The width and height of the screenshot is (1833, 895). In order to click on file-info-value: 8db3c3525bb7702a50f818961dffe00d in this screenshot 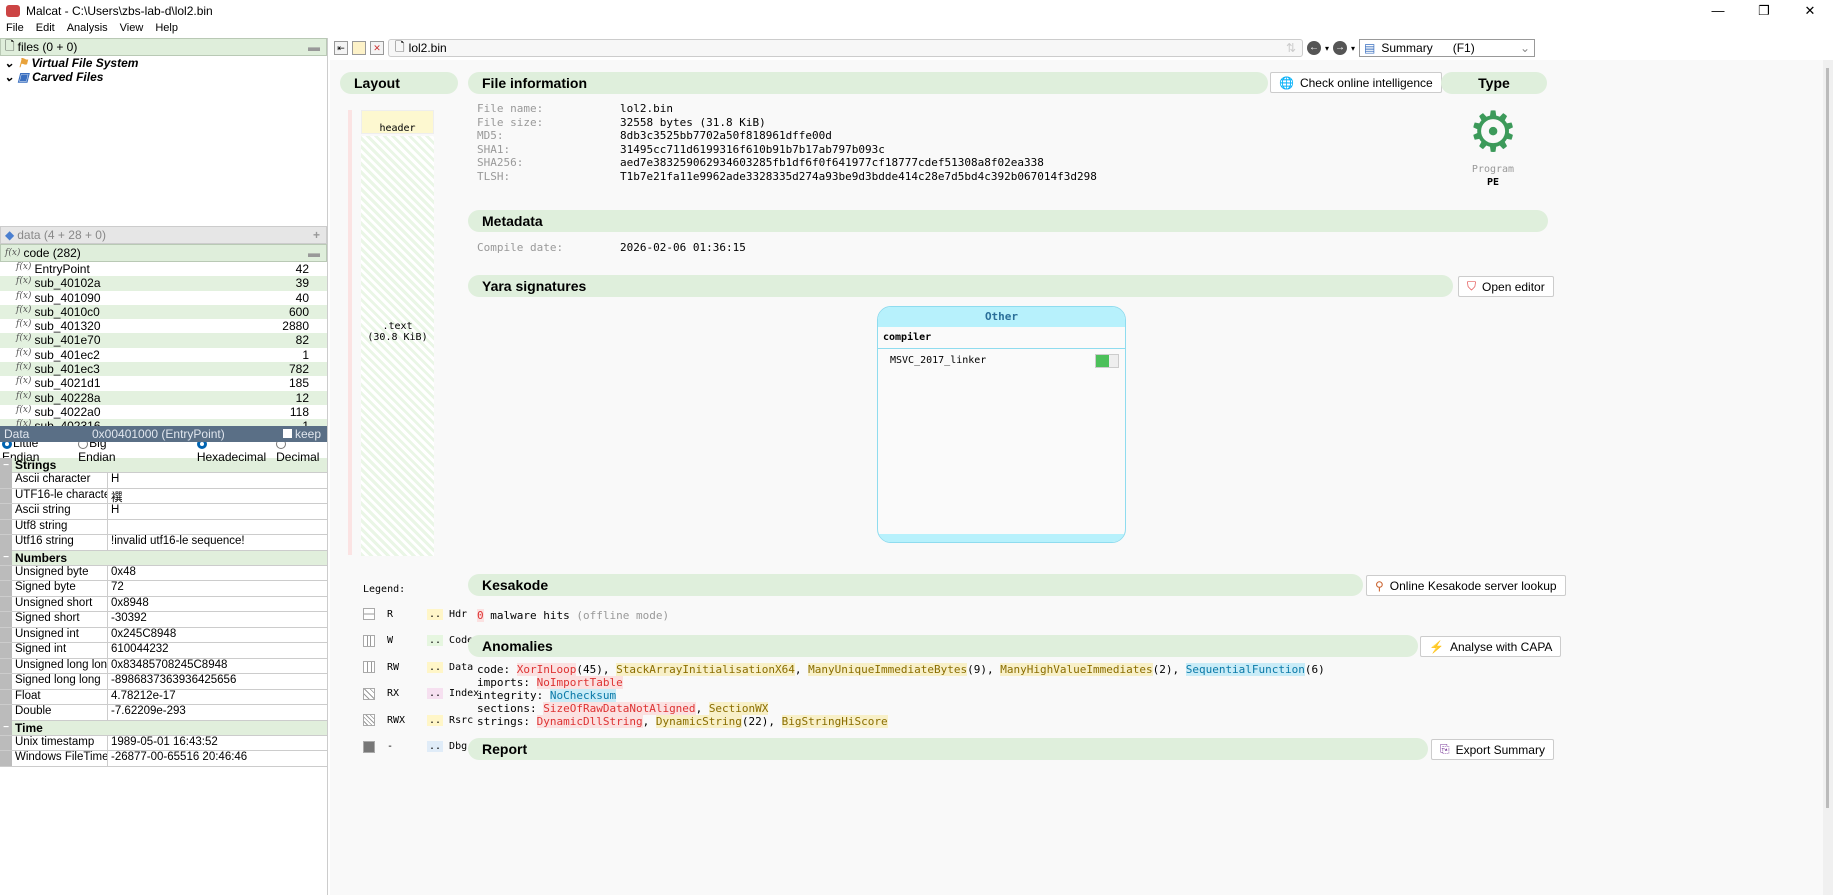, I will do `click(726, 135)`.